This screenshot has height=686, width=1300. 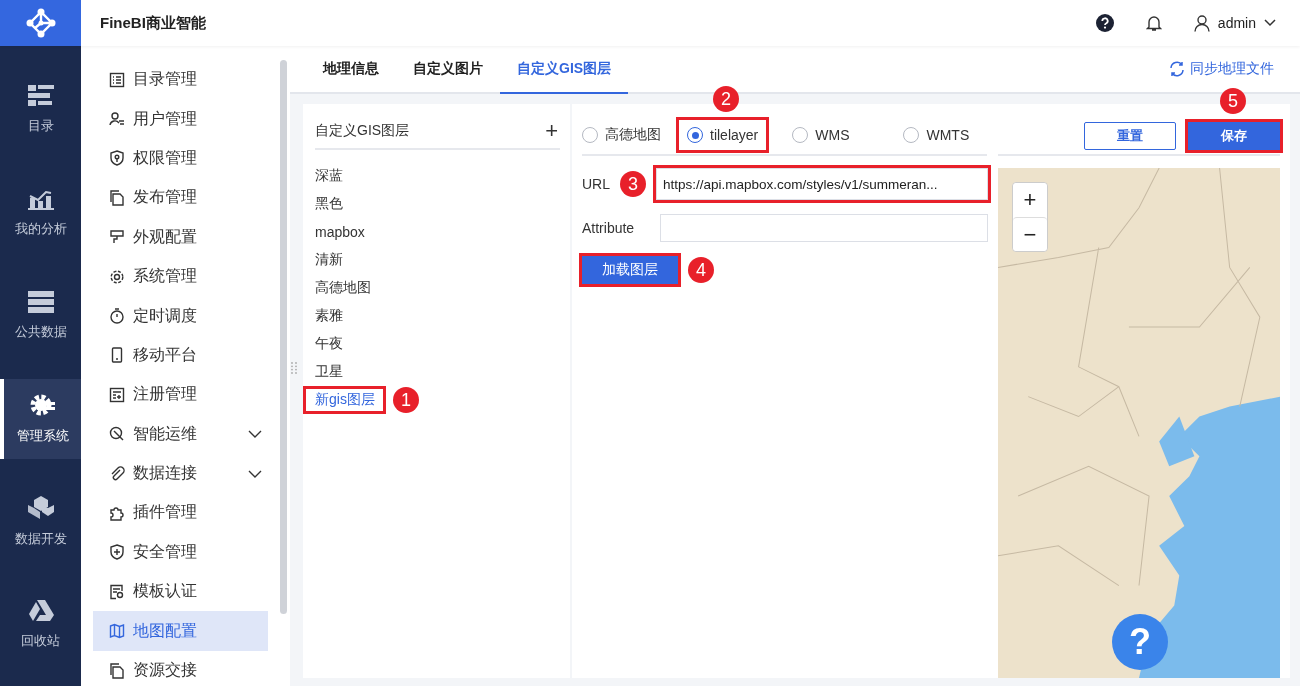 What do you see at coordinates (405, 400) in the screenshot?
I see `callout-badge: 1` at bounding box center [405, 400].